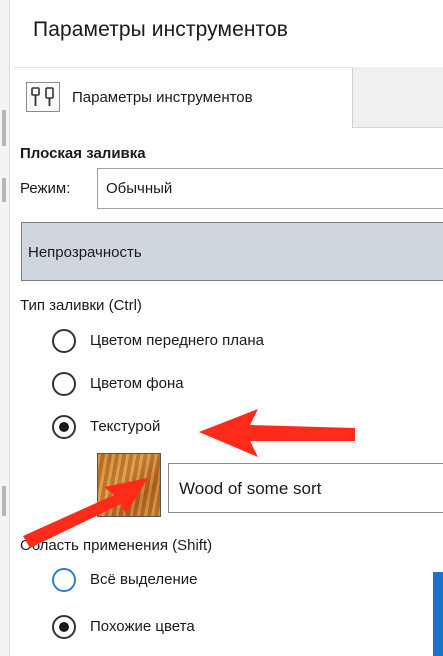 Image resolution: width=443 pixels, height=656 pixels. What do you see at coordinates (85, 513) in the screenshot?
I see `arrow-to-texture-swatch-icon` at bounding box center [85, 513].